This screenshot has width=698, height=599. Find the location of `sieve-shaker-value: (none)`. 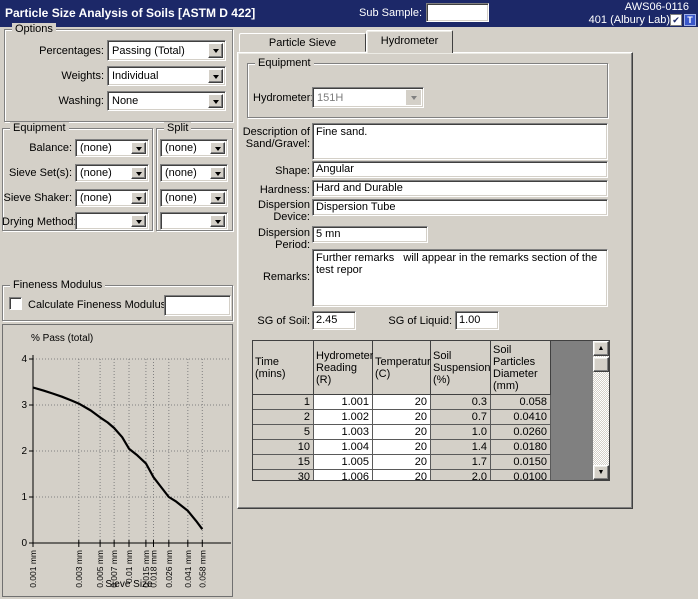

sieve-shaker-value: (none) is located at coordinates (96, 198).